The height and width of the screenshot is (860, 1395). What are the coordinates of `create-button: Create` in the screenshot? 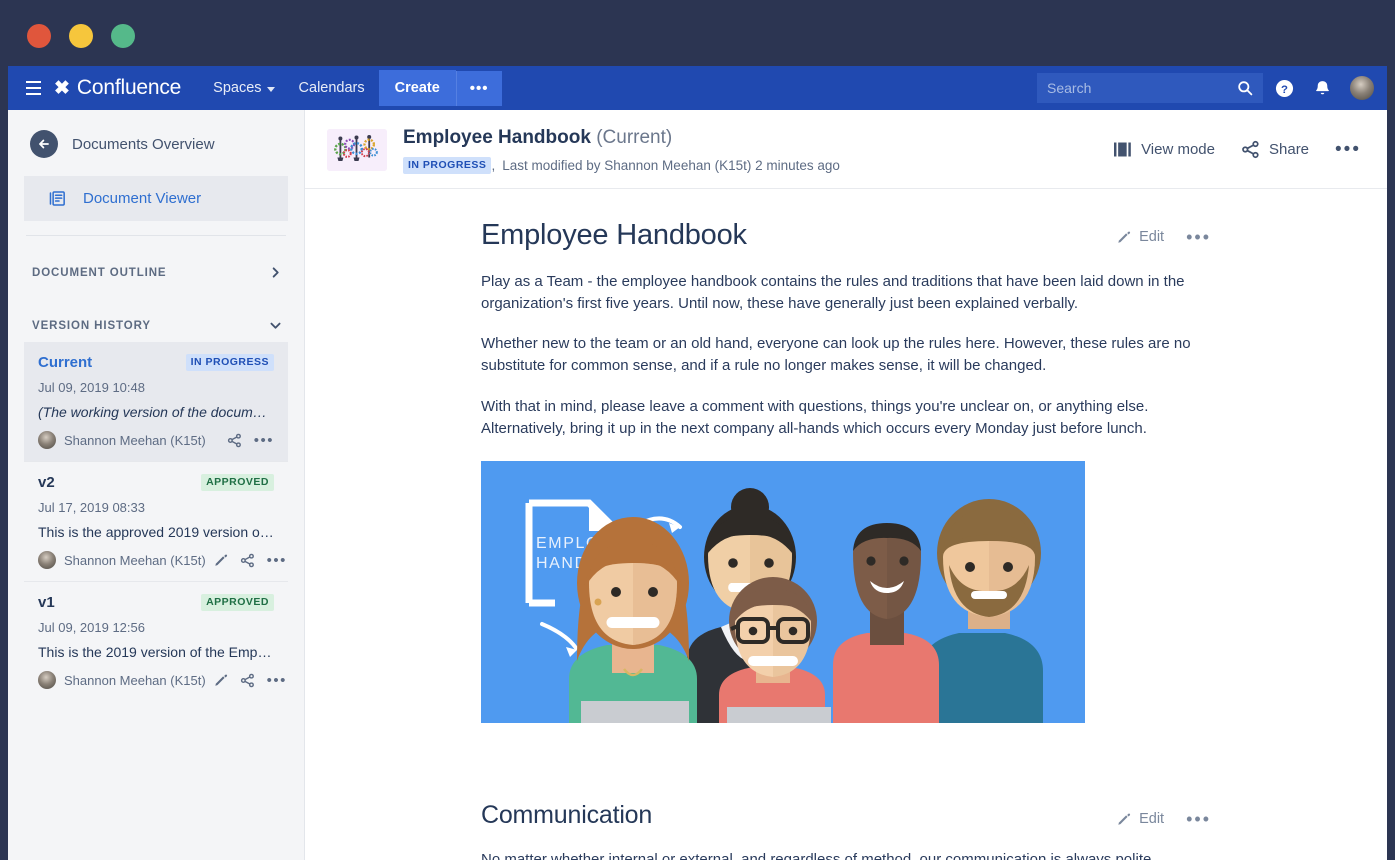 It's located at (417, 88).